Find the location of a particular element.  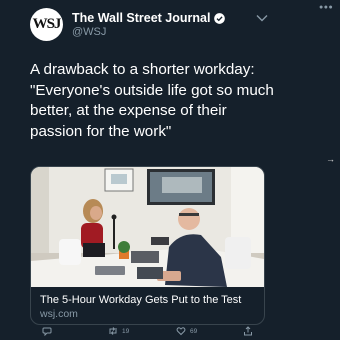

heart-icon is located at coordinates (181, 331).